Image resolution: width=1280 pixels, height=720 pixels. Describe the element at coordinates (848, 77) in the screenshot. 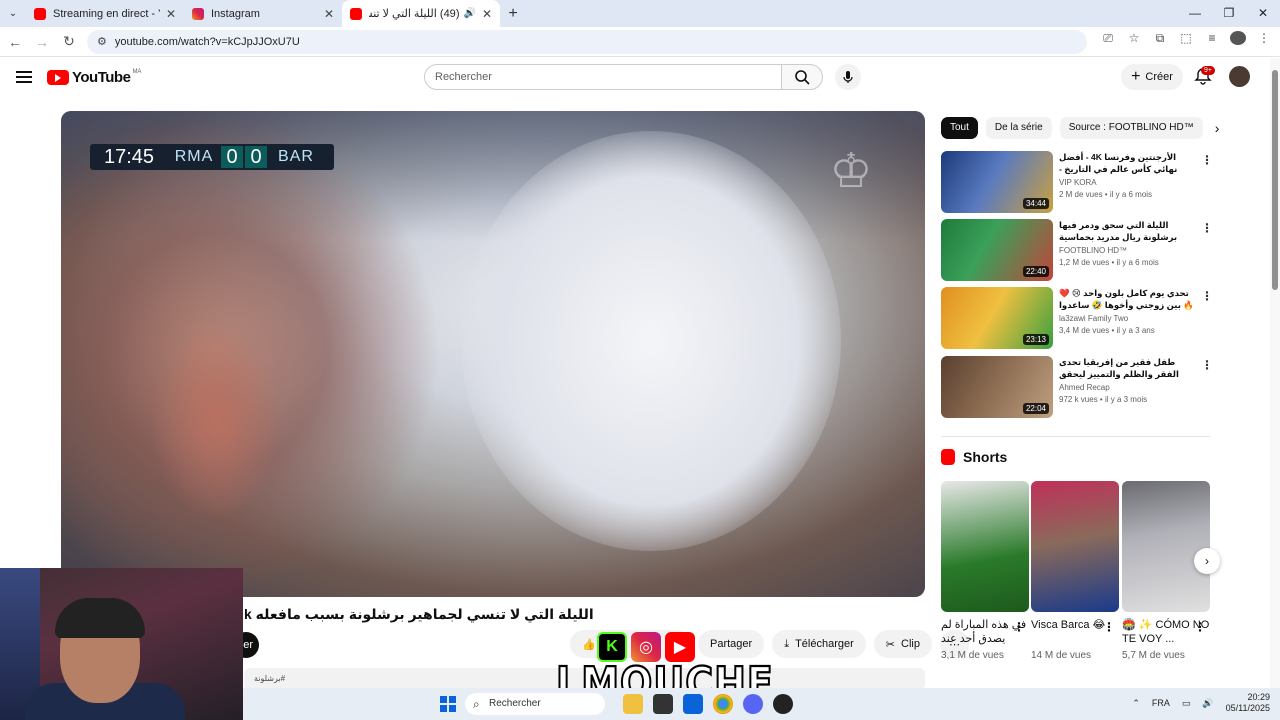

I see `voice-search-button` at that location.